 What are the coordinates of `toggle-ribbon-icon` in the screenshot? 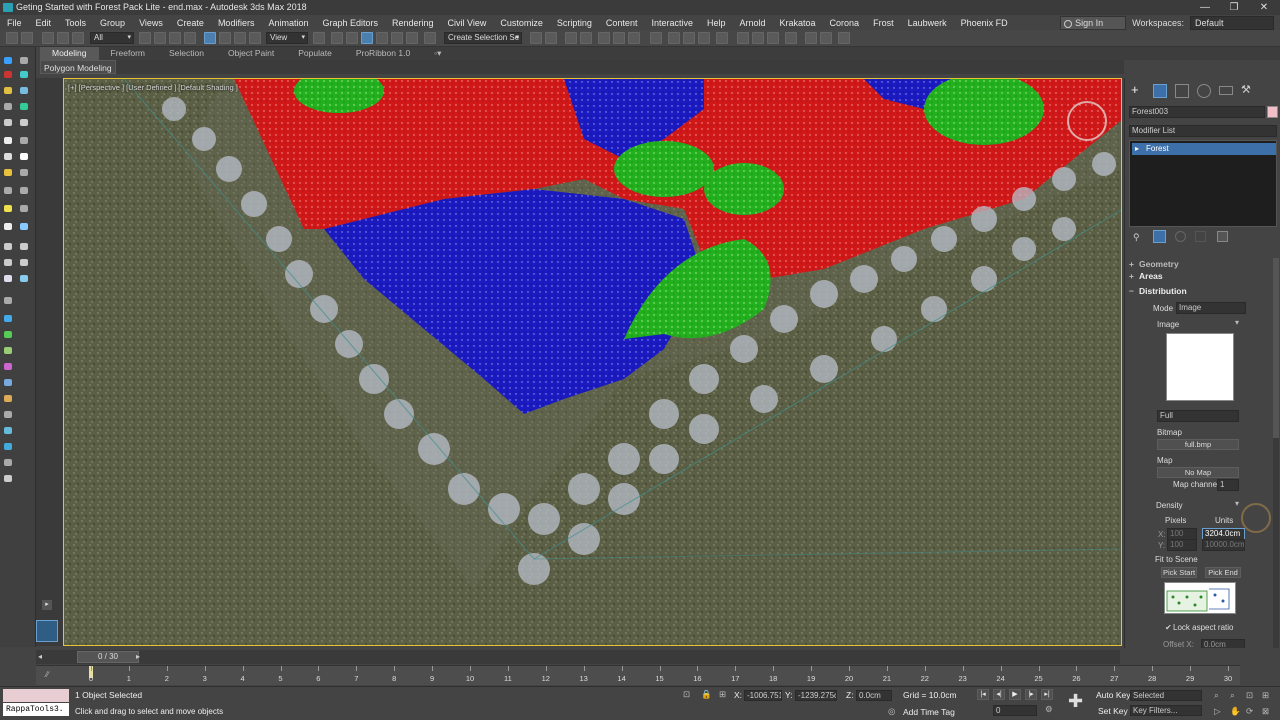 It's located at (604, 38).